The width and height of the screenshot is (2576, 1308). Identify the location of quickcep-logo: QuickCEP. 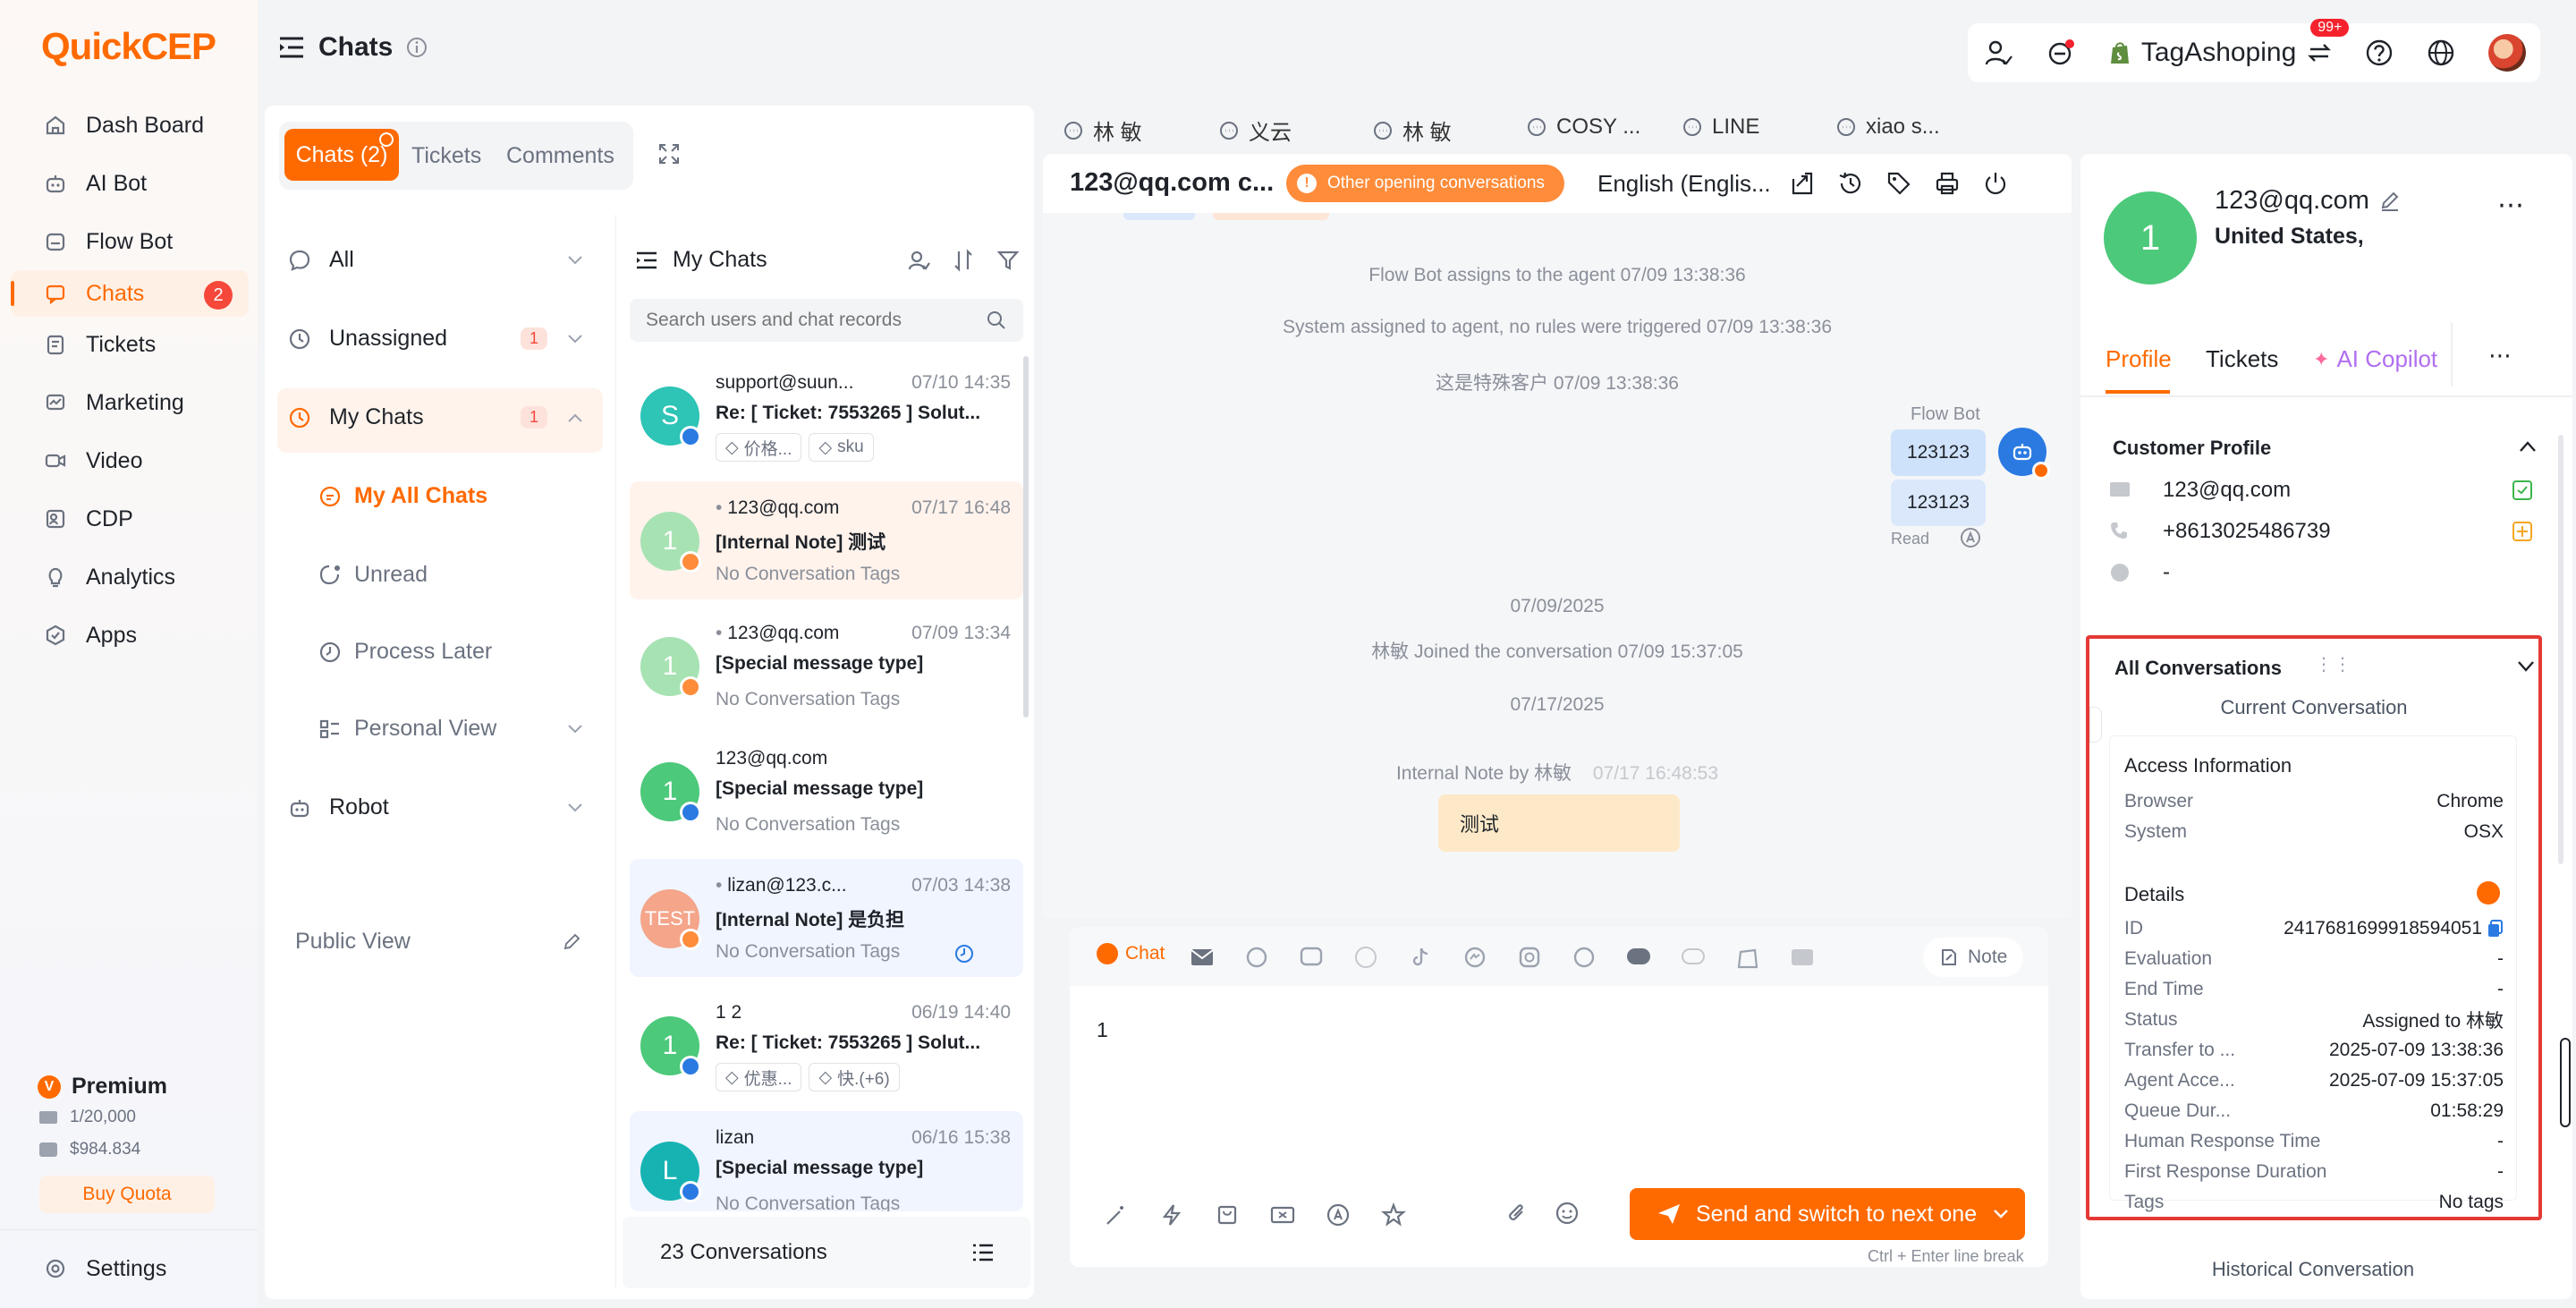
(128, 46).